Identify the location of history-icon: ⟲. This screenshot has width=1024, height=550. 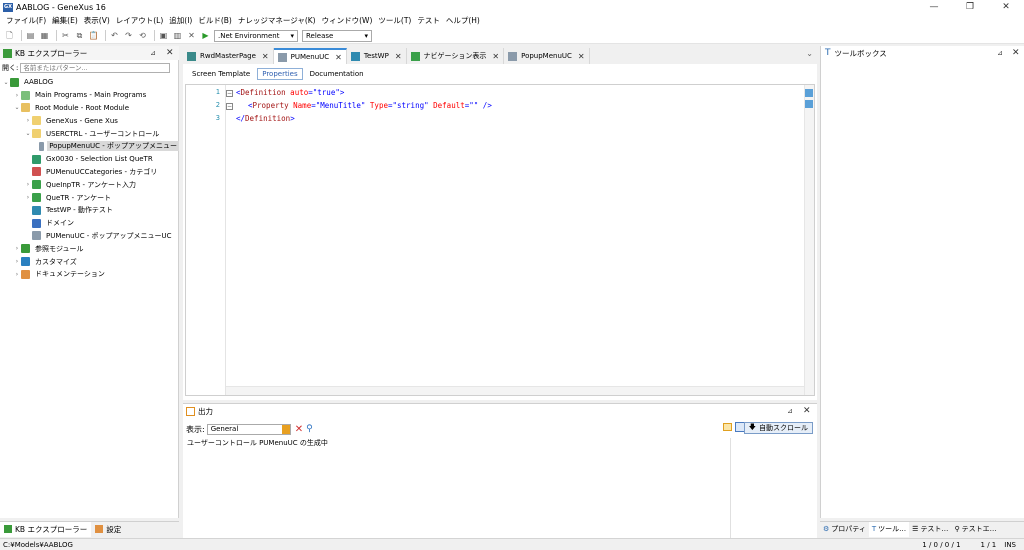
(142, 35).